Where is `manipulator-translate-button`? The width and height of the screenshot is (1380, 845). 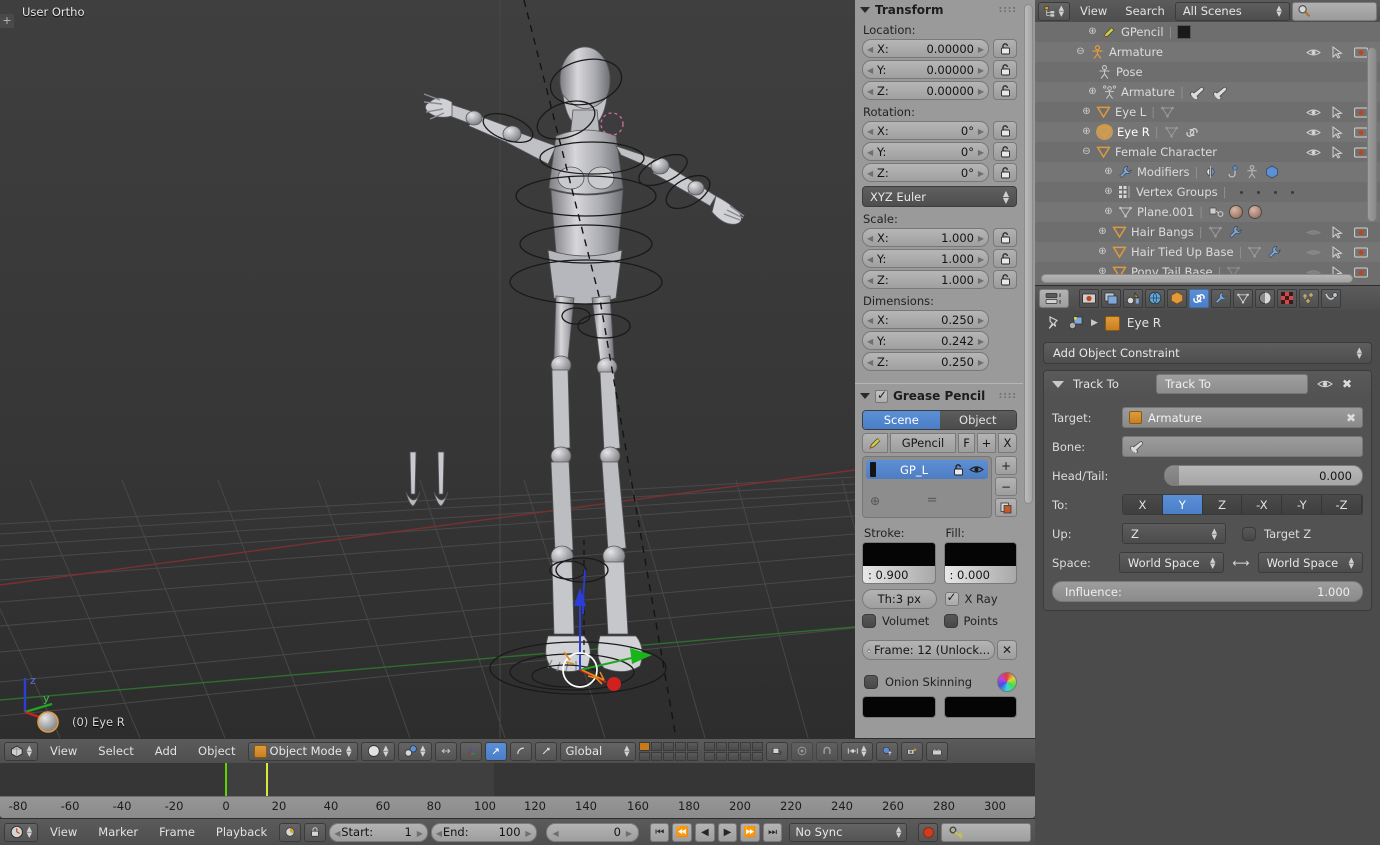 manipulator-translate-button is located at coordinates (495, 751).